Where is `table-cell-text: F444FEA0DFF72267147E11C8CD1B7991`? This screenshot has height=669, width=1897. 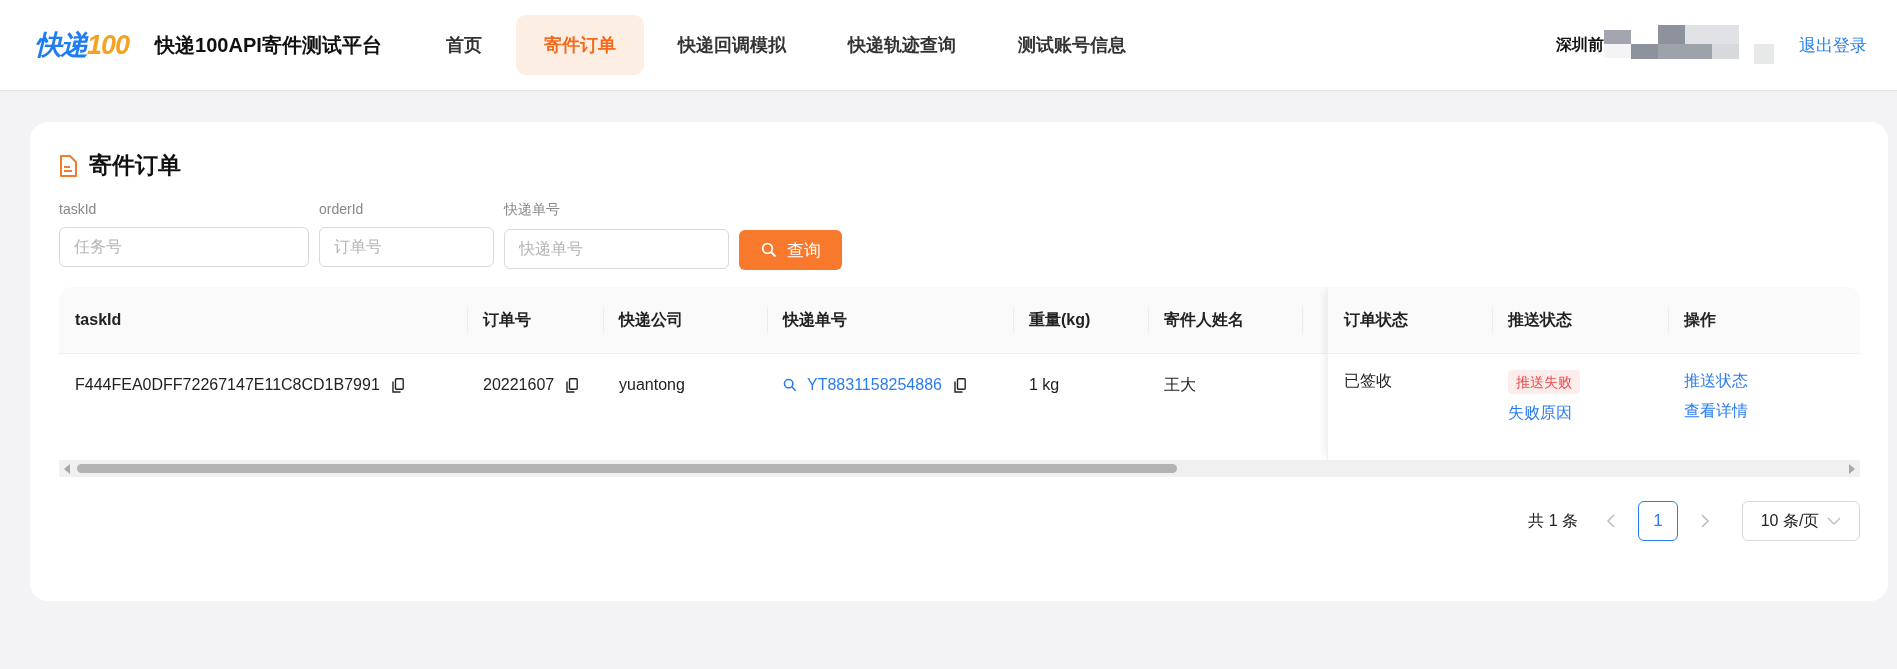 table-cell-text: F444FEA0DFF72267147E11C8CD1B7991 is located at coordinates (227, 385).